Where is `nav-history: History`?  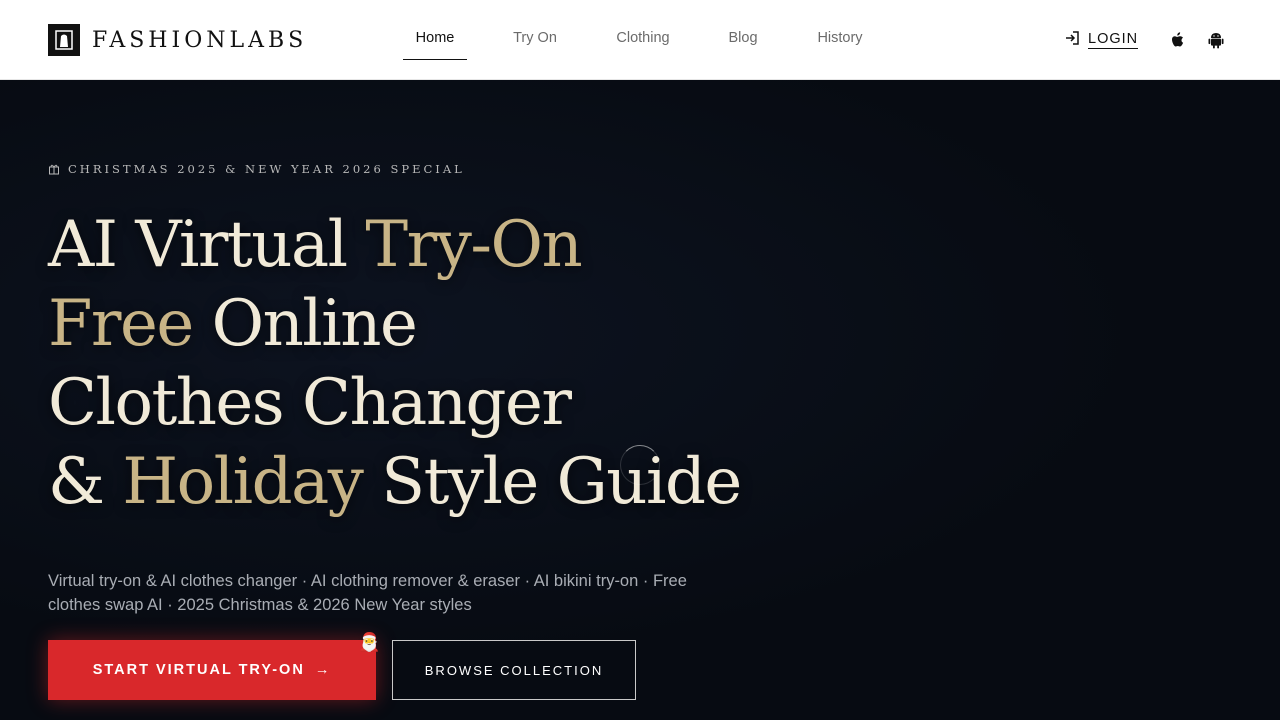 nav-history: History is located at coordinates (840, 44).